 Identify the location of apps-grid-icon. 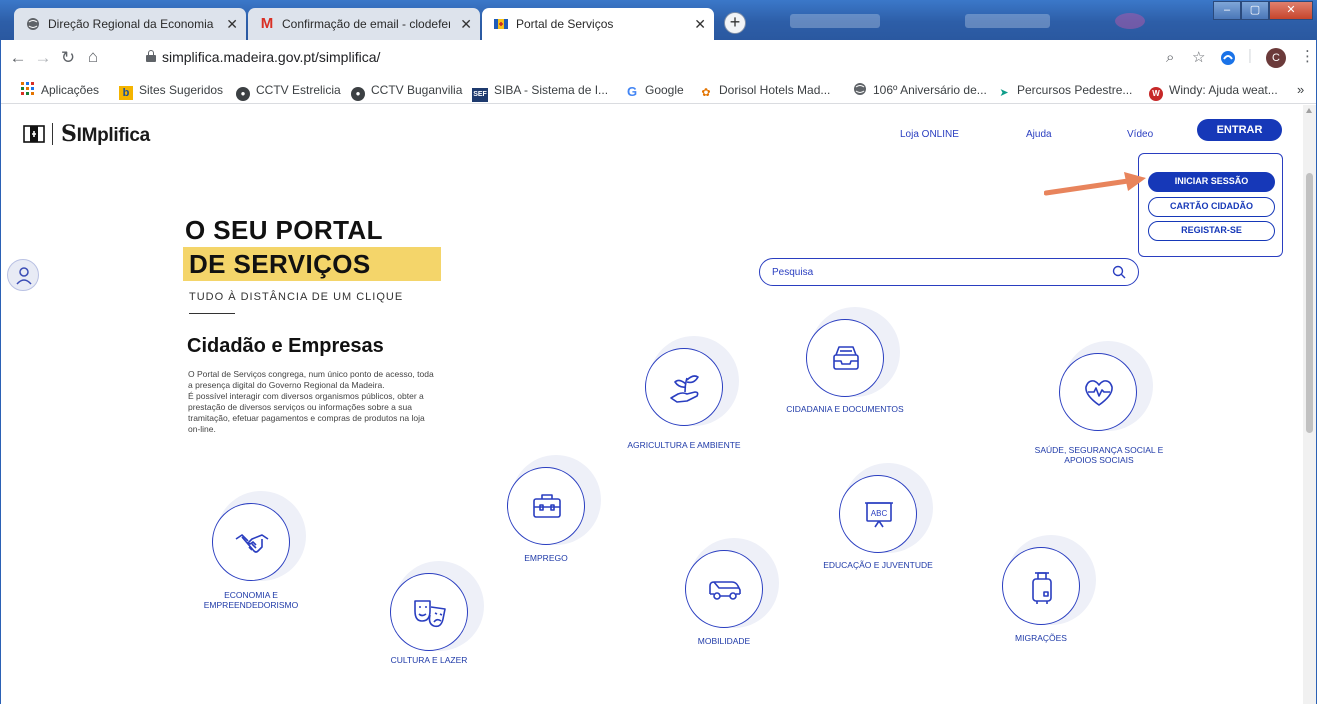
(28, 89).